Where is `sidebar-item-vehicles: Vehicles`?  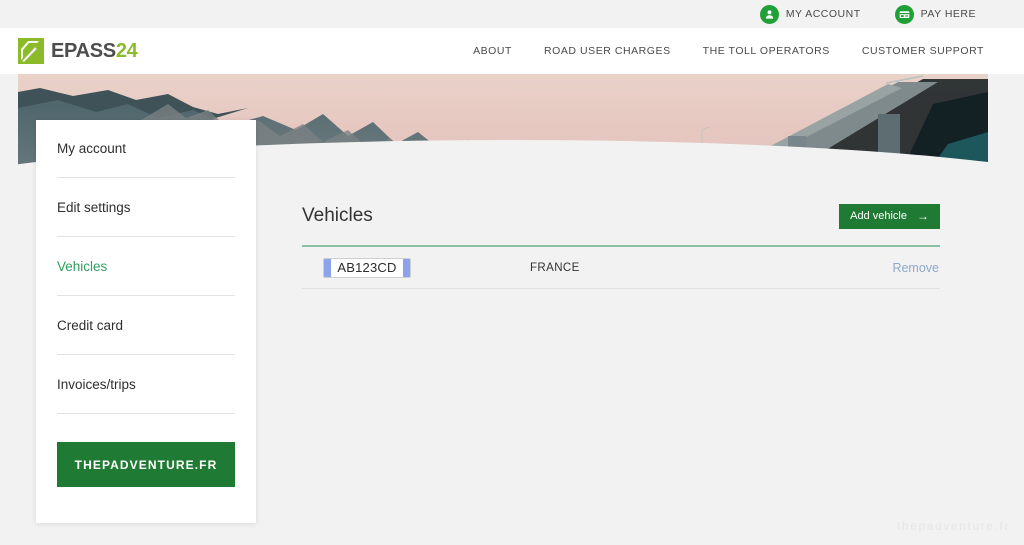
sidebar-item-vehicles: Vehicles is located at coordinates (146, 266).